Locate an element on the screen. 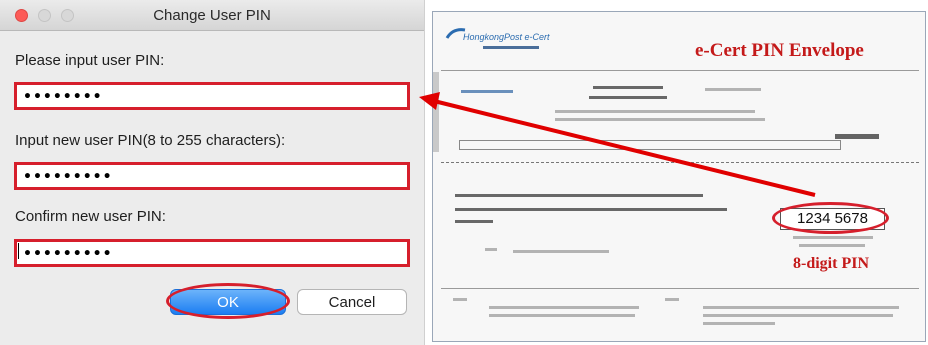 Image resolution: width=928 pixels, height=345 pixels. dialog-title: Change User PIN is located at coordinates (212, 15).